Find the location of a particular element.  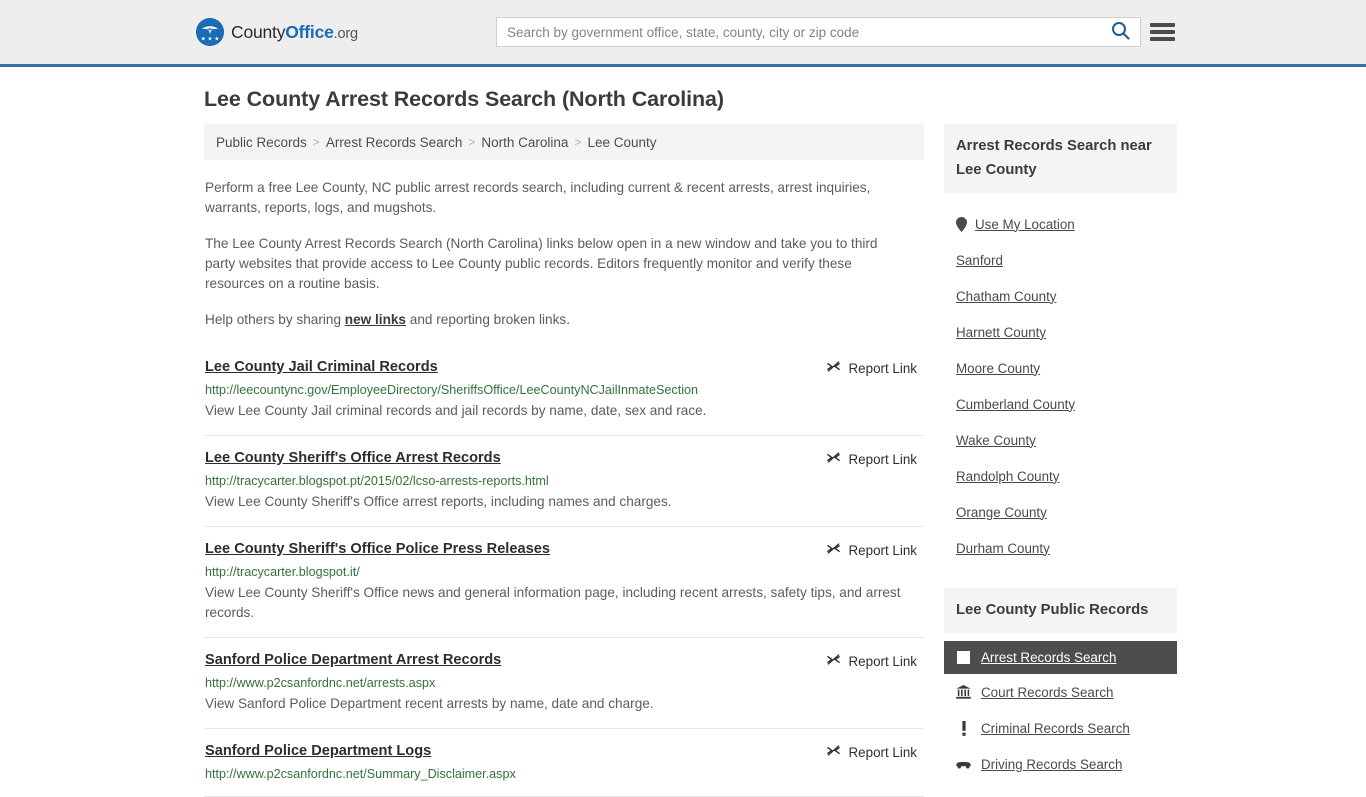

sidebar-item-arrest-records-search: Arrest Records Search is located at coordinates (1060, 657).